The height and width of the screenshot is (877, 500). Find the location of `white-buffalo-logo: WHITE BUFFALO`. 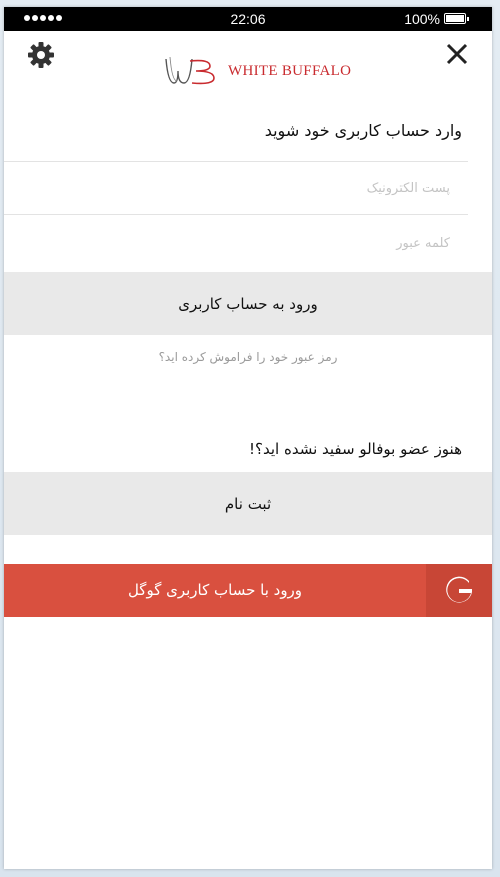

white-buffalo-logo: WHITE BUFFALO is located at coordinates (256, 71).